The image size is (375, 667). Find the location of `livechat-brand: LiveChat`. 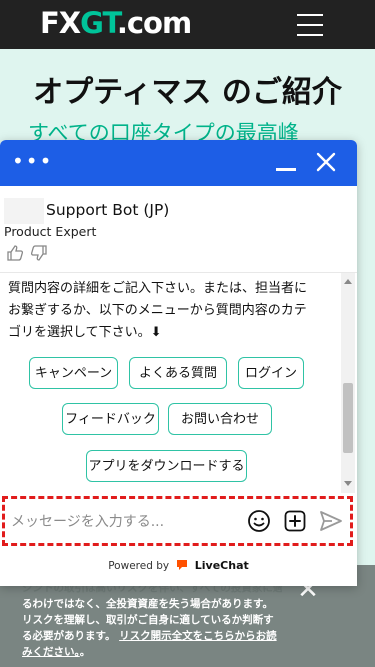

livechat-brand: LiveChat is located at coordinates (221, 565).